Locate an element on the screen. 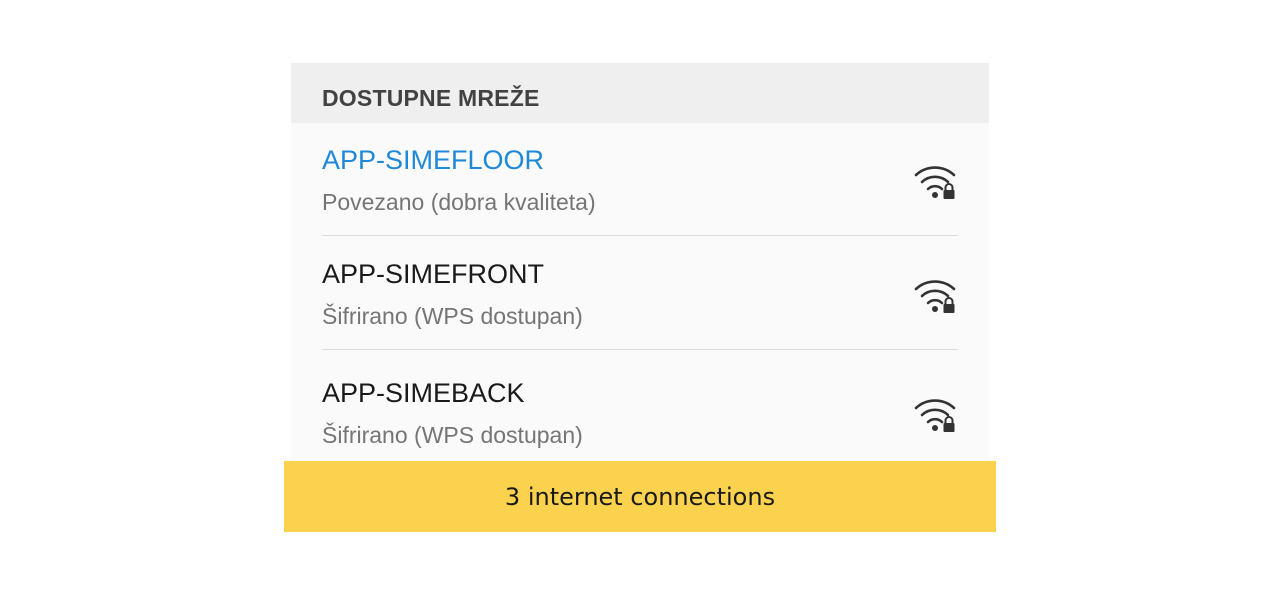  network-name: APP-SIMEBACK is located at coordinates (423, 393).